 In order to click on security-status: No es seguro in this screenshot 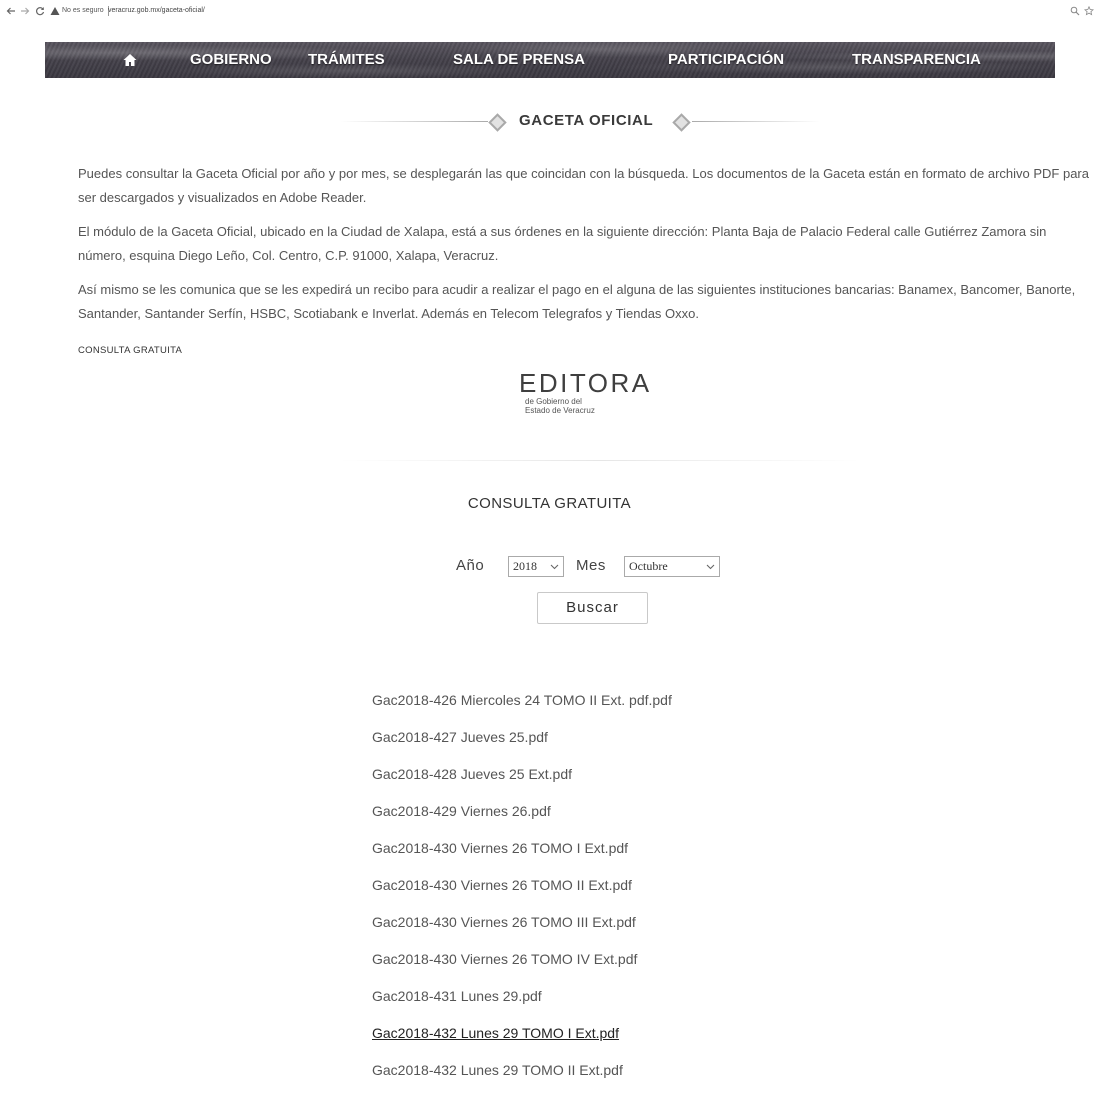, I will do `click(85, 11)`.